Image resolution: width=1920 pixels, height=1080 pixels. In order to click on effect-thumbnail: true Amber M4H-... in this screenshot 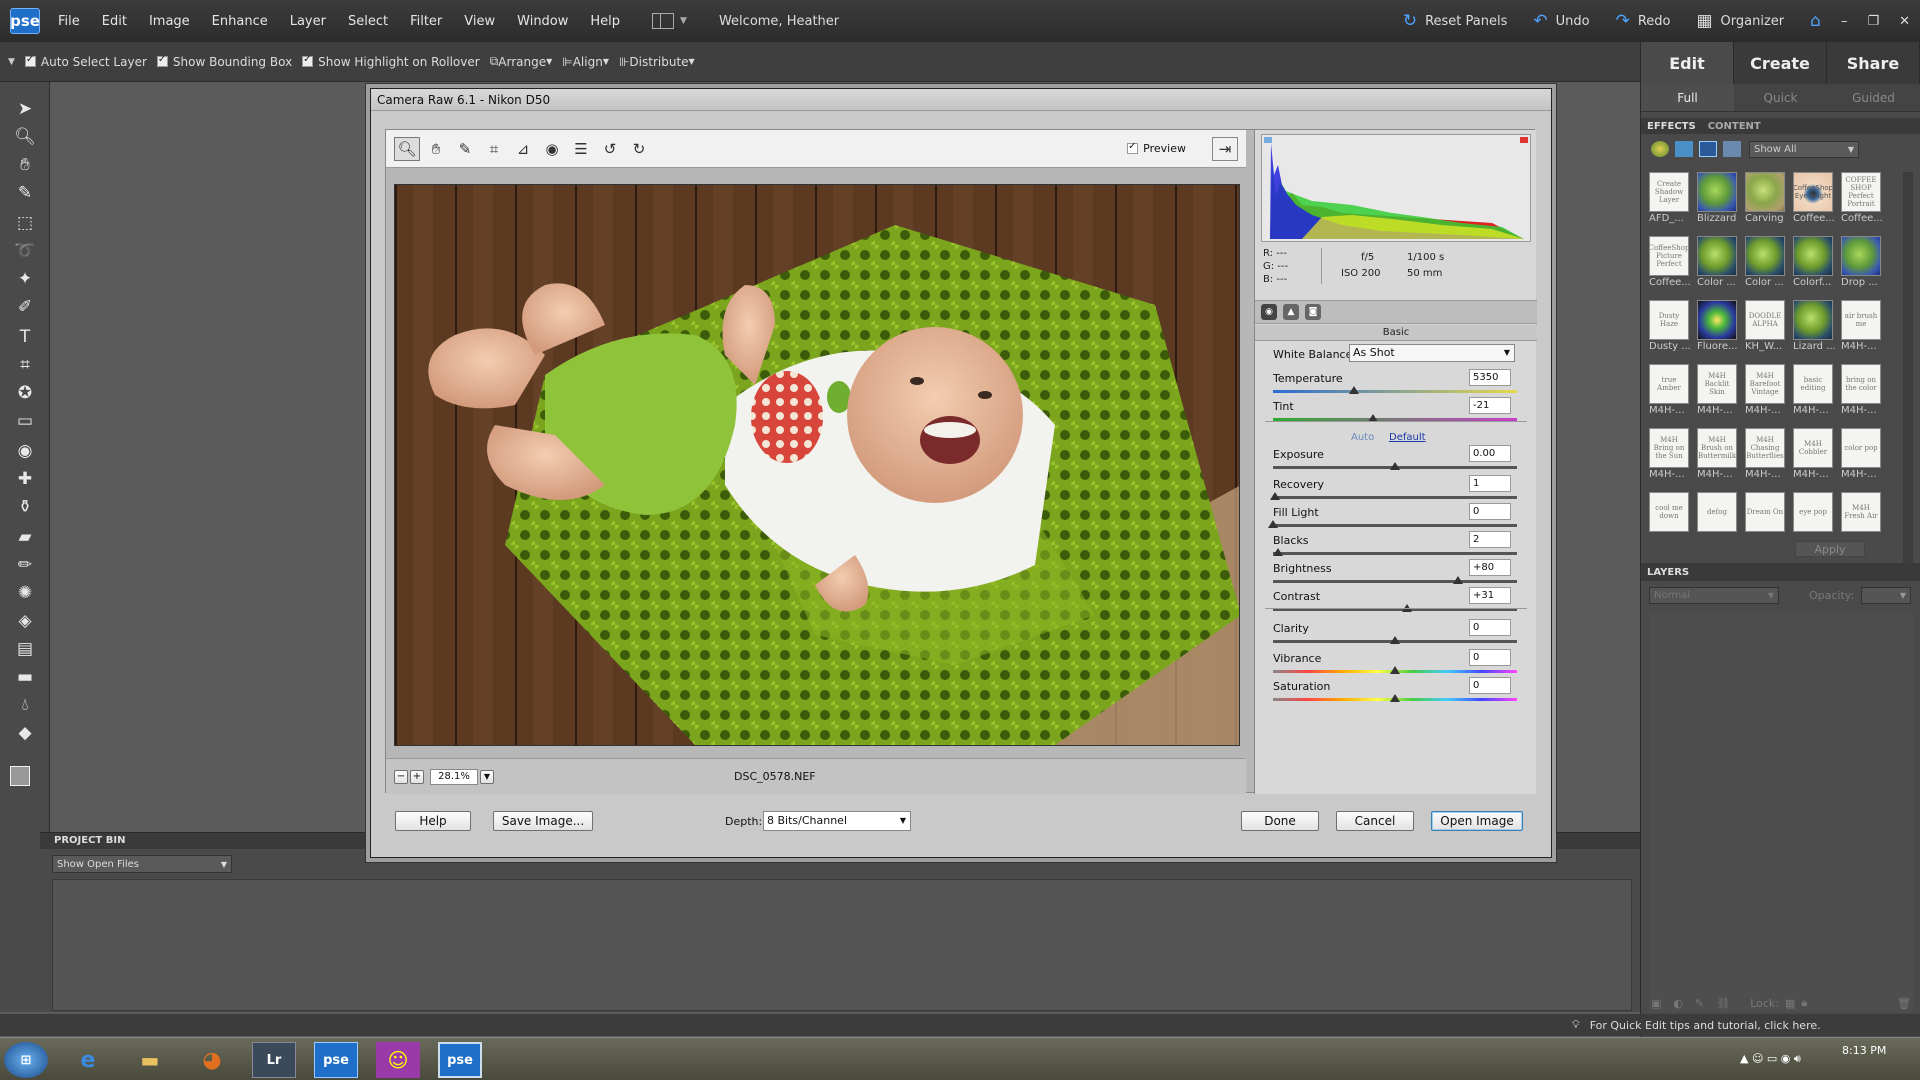, I will do `click(1670, 395)`.